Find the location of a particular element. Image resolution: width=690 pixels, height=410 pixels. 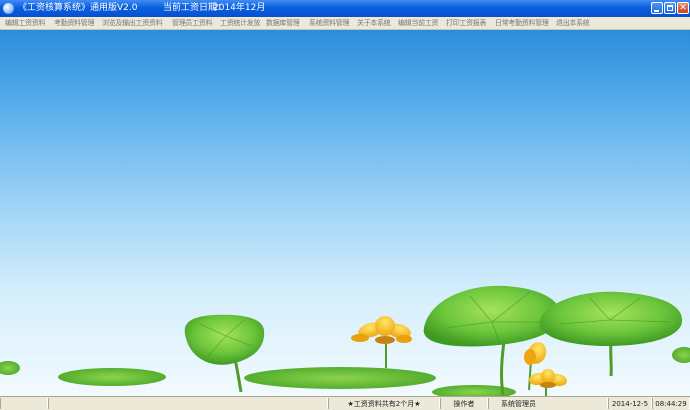

title-bar: 《工资核算系统》通用版V2.0 当前工资日期： 2014年12月 ✕ is located at coordinates (345, 8).